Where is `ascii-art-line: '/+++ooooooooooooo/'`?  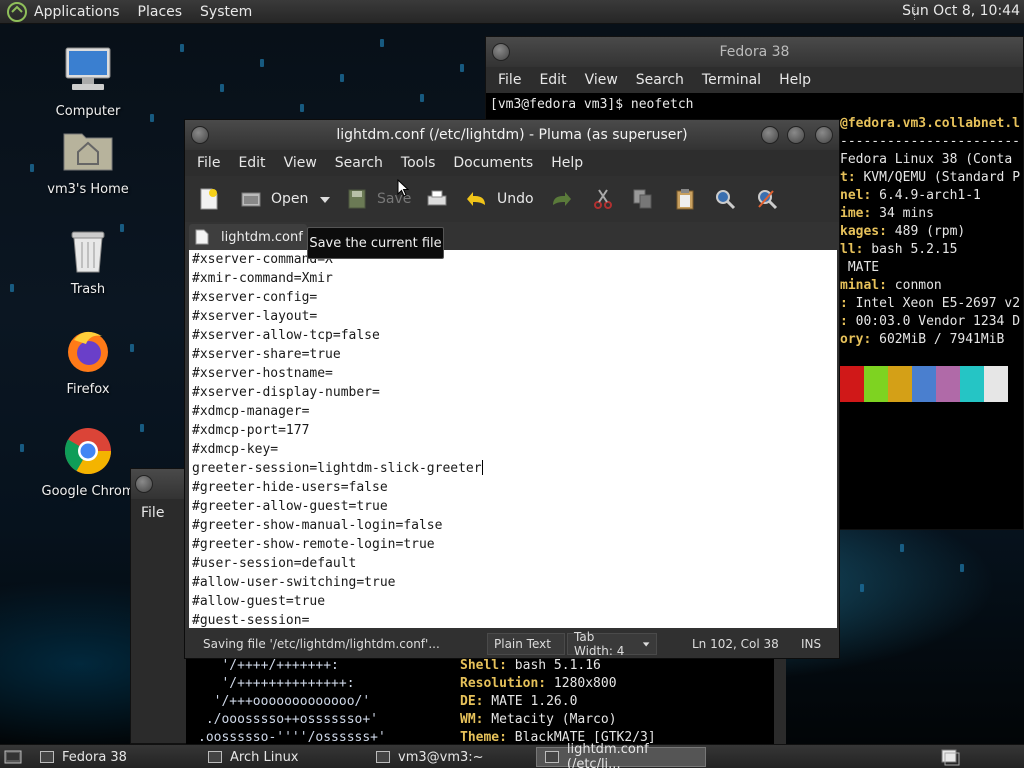 ascii-art-line: '/+++ooooooooooooo/' is located at coordinates (284, 701).